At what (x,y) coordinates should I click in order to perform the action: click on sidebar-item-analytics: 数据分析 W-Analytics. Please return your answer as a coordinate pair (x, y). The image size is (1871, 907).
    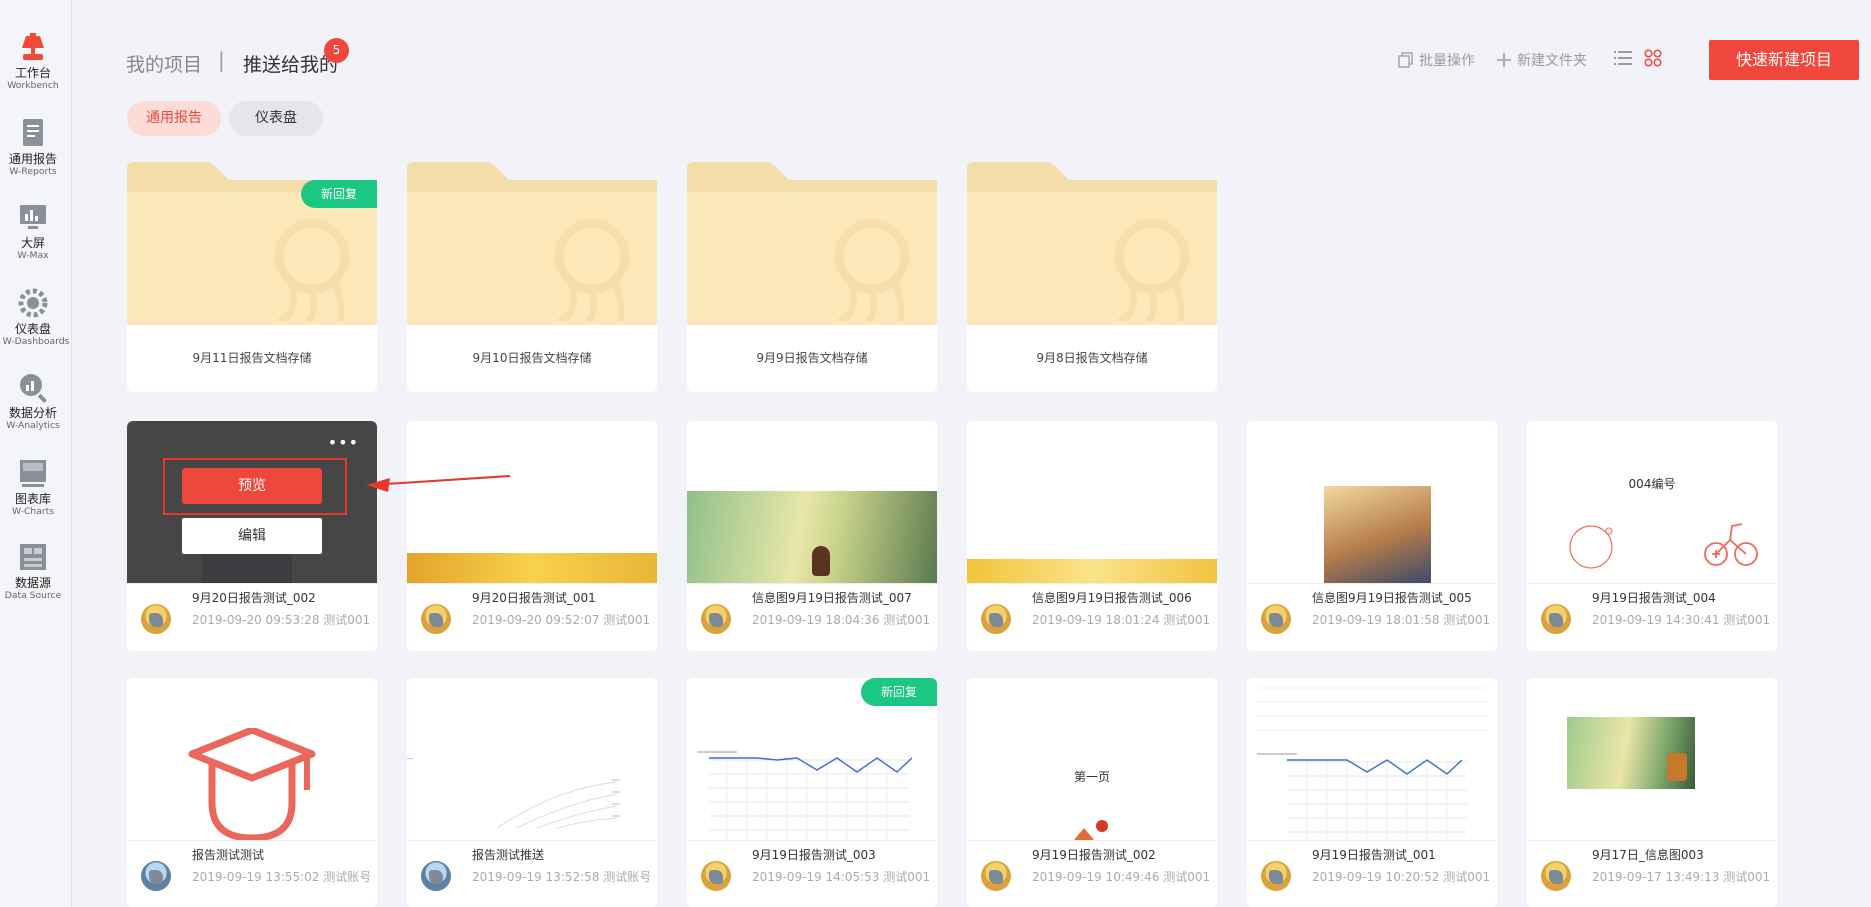
    Looking at the image, I should click on (33, 401).